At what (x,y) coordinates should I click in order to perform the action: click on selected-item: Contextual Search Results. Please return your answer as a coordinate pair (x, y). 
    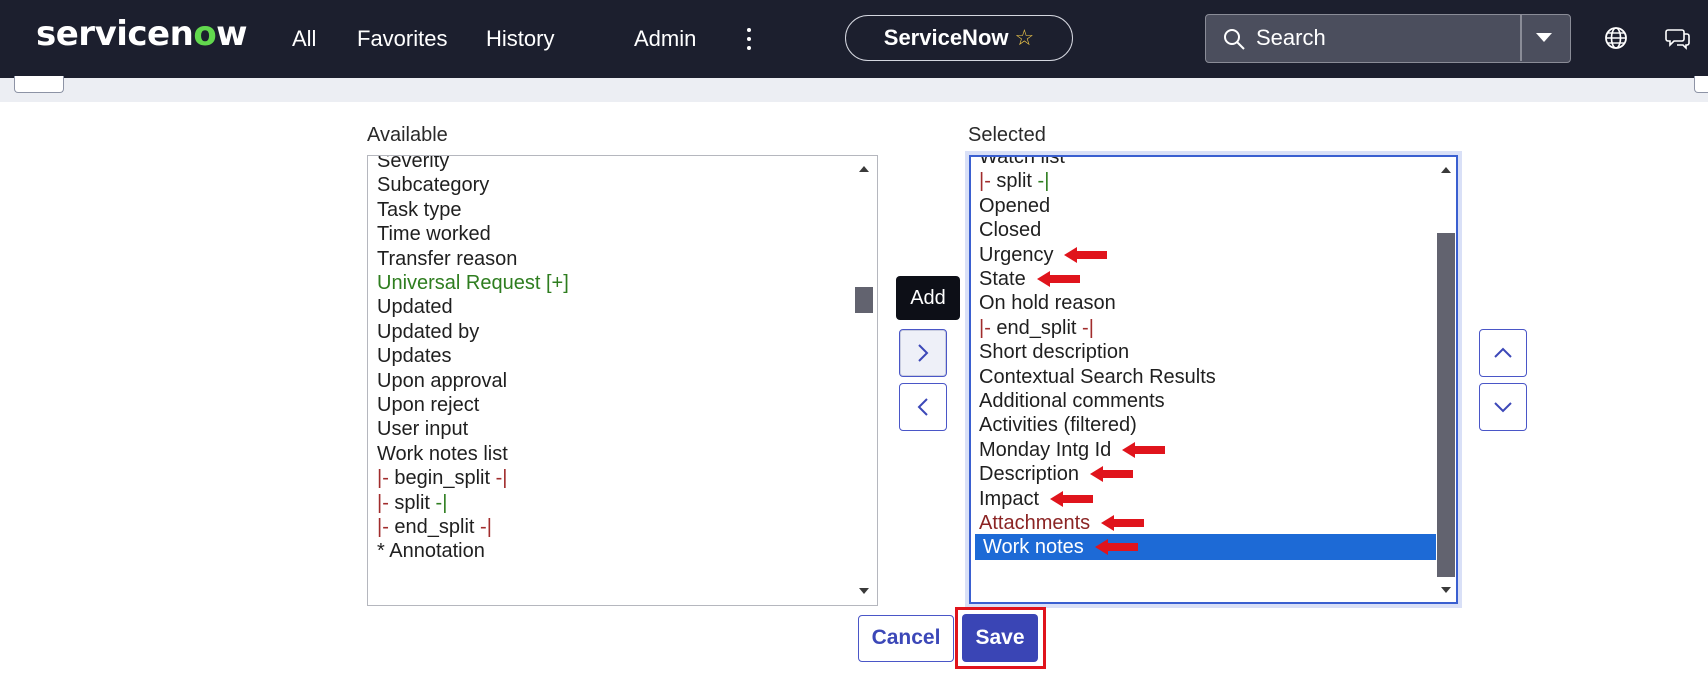
    Looking at the image, I should click on (1203, 377).